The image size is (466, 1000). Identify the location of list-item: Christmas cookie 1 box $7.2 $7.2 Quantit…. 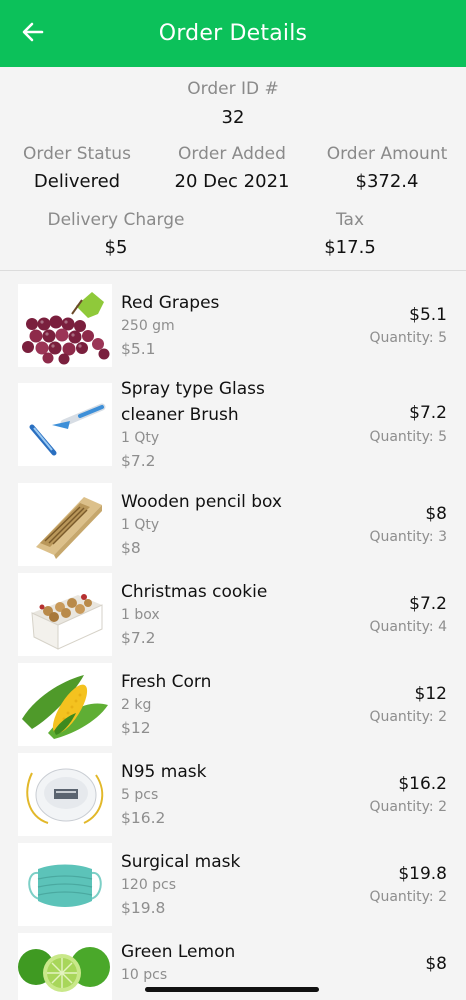
(233, 618).